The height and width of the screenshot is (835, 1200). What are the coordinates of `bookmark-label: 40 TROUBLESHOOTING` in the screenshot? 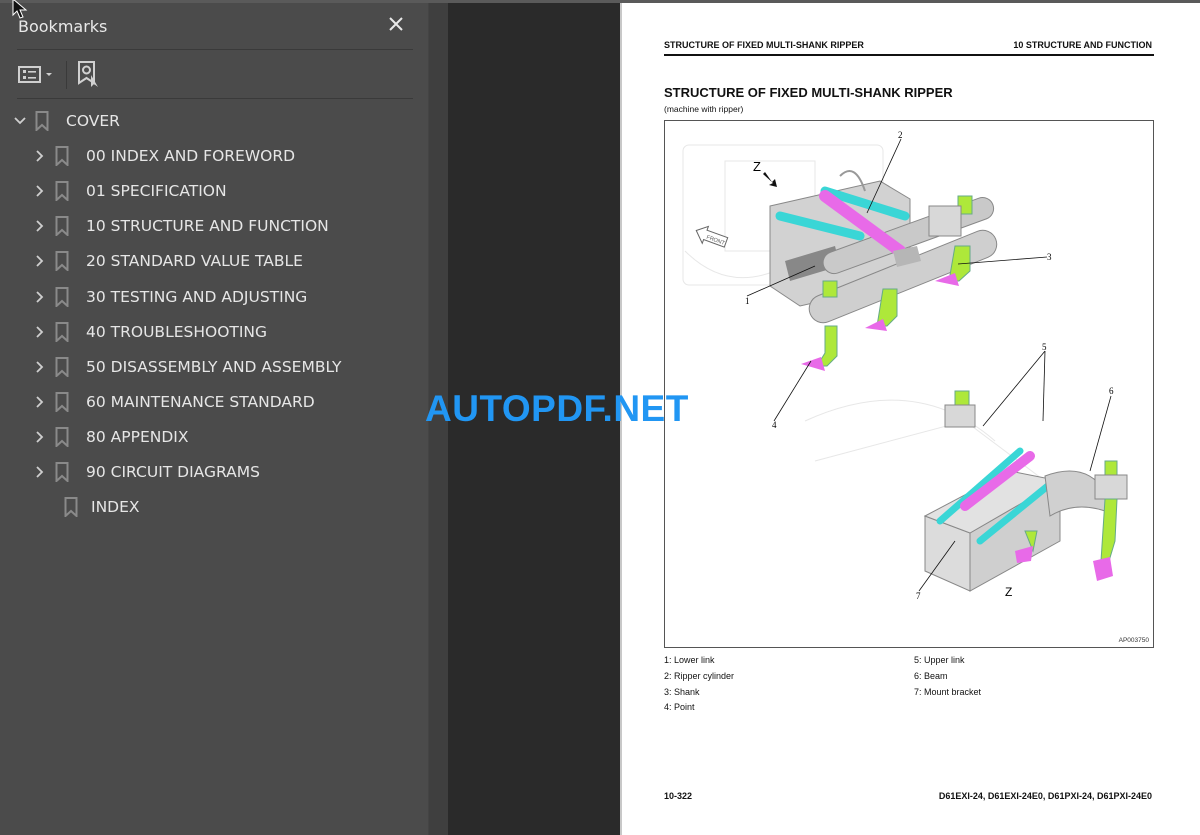 It's located at (177, 331).